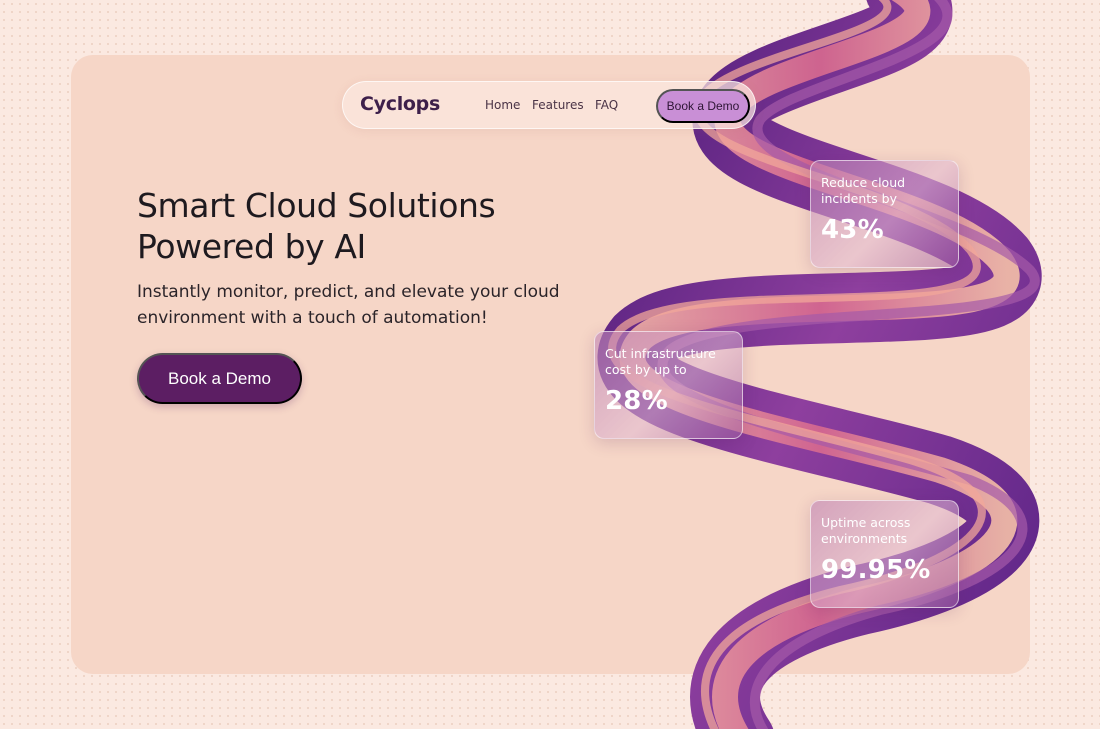  I want to click on top-navbar: Cyclops Home Features FAQ Book a Demo, so click(549, 105).